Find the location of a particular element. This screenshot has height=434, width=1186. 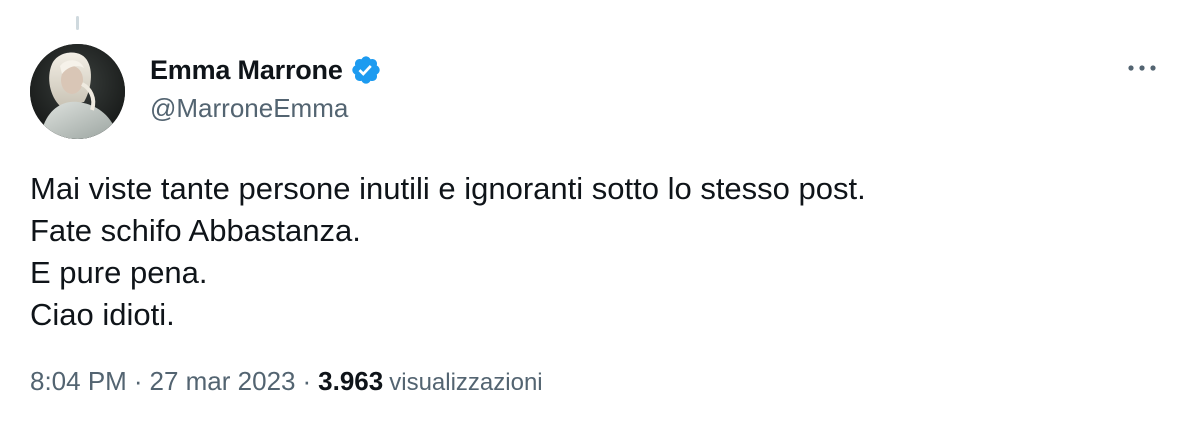

author-name-row: Emma Marrone is located at coordinates (266, 70).